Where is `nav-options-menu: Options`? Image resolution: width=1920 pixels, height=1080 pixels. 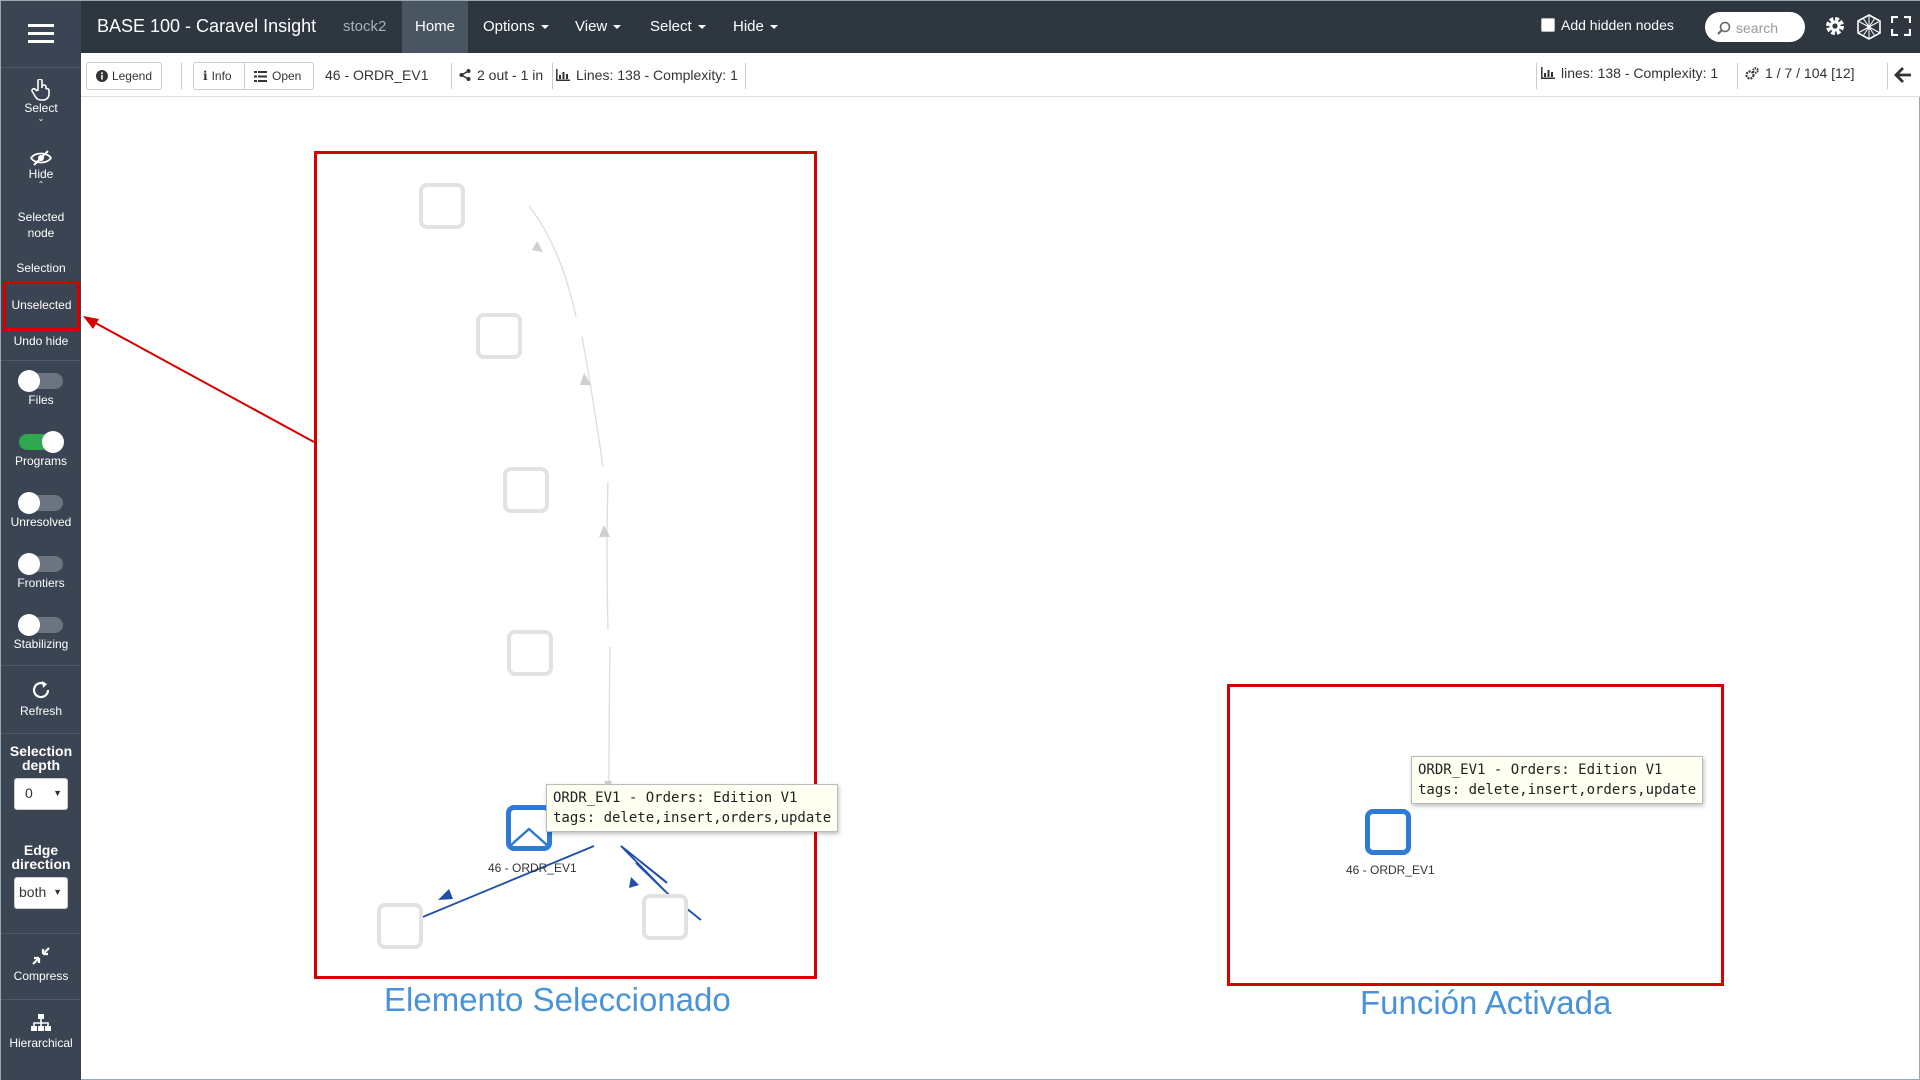 nav-options-menu: Options is located at coordinates (516, 27).